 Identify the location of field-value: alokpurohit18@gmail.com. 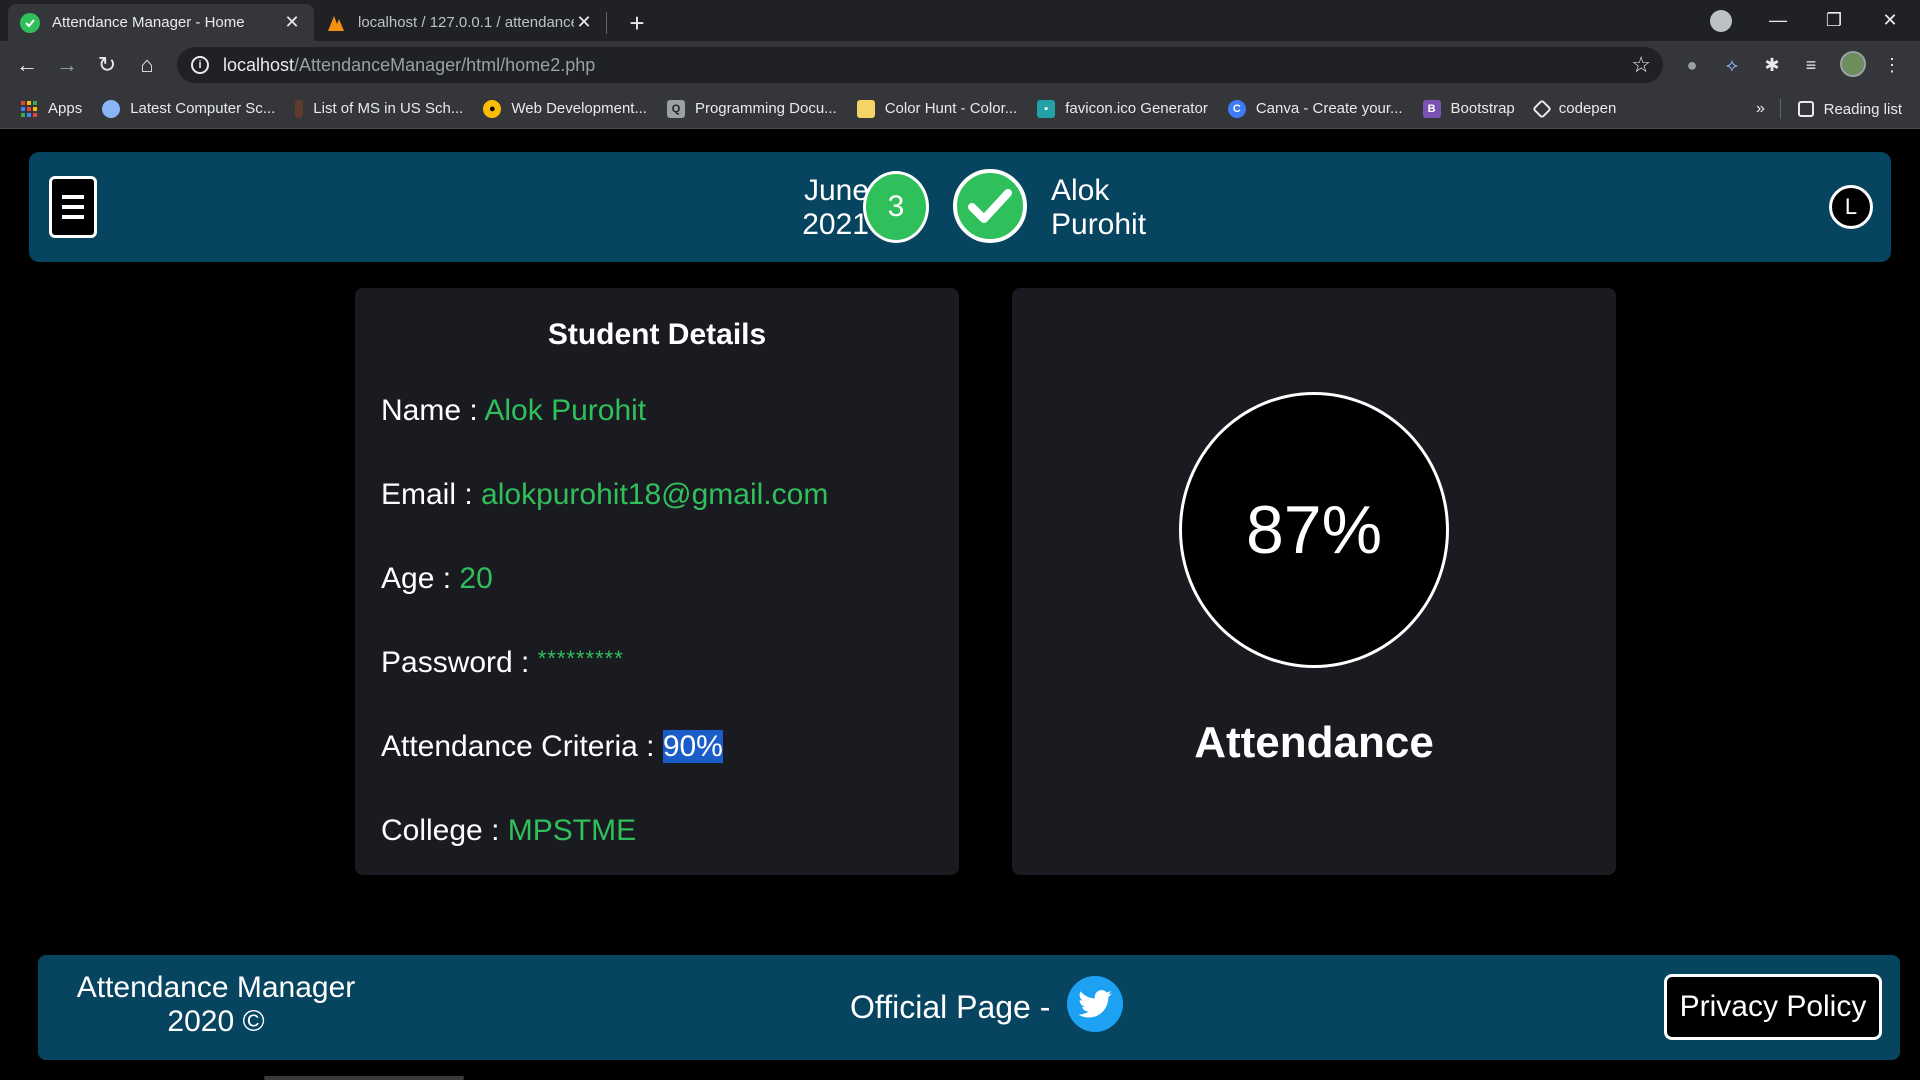
(655, 494).